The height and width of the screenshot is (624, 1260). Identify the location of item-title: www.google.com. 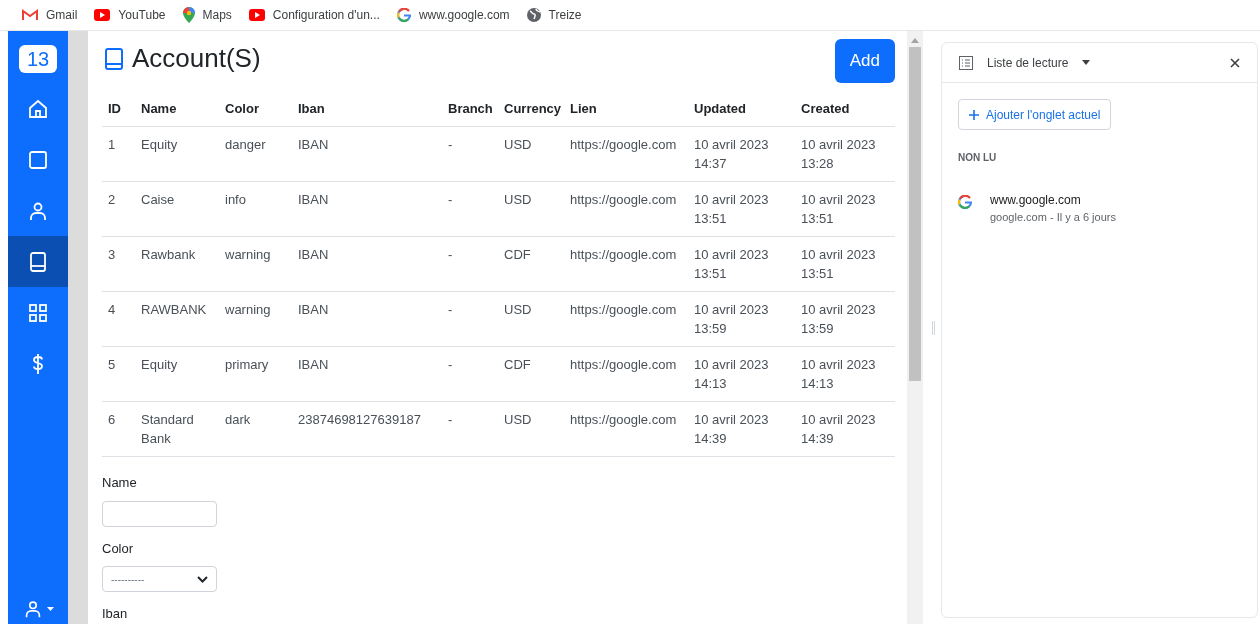
(1053, 200).